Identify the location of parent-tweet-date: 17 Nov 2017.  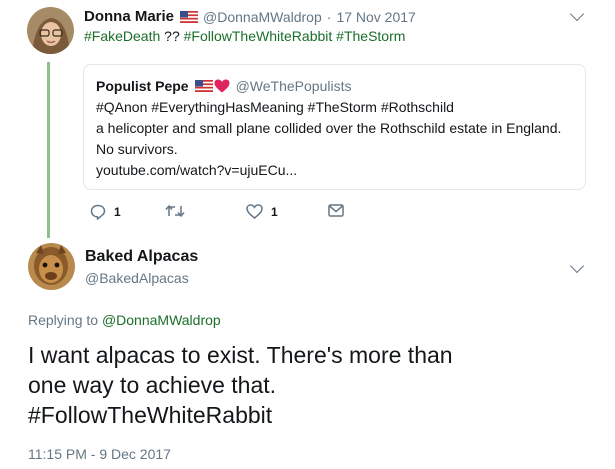
(375, 17).